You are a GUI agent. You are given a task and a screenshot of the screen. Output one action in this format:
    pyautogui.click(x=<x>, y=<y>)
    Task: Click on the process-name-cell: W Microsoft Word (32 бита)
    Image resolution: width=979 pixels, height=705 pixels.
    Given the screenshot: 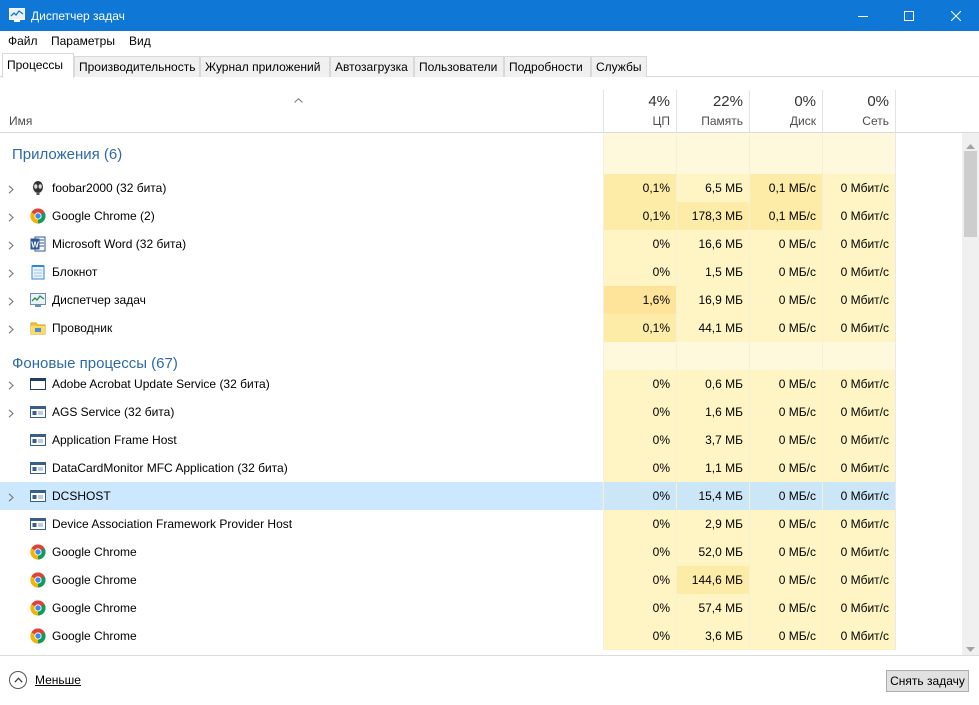 What is the action you would take?
    pyautogui.click(x=301, y=244)
    